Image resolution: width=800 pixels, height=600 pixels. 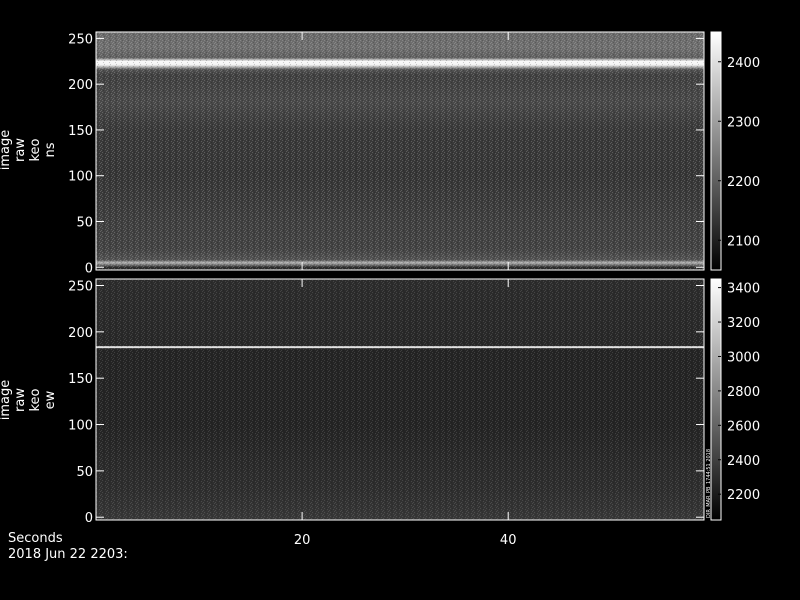 I want to click on colorbar-tick-label: 3200, so click(x=743, y=323).